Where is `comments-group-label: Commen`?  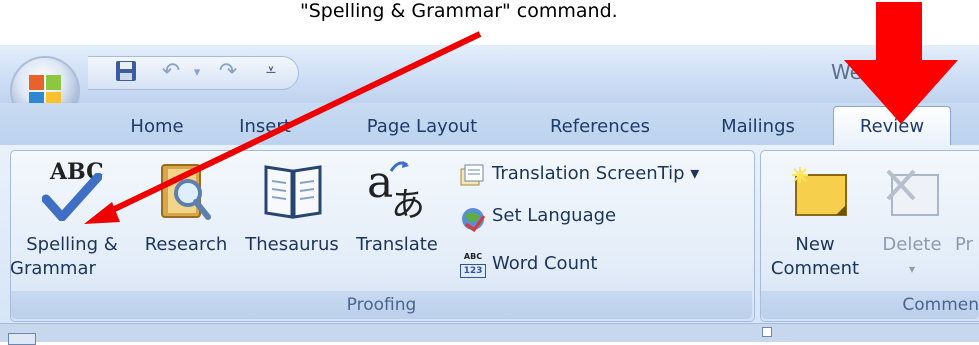 comments-group-label: Commen is located at coordinates (870, 305).